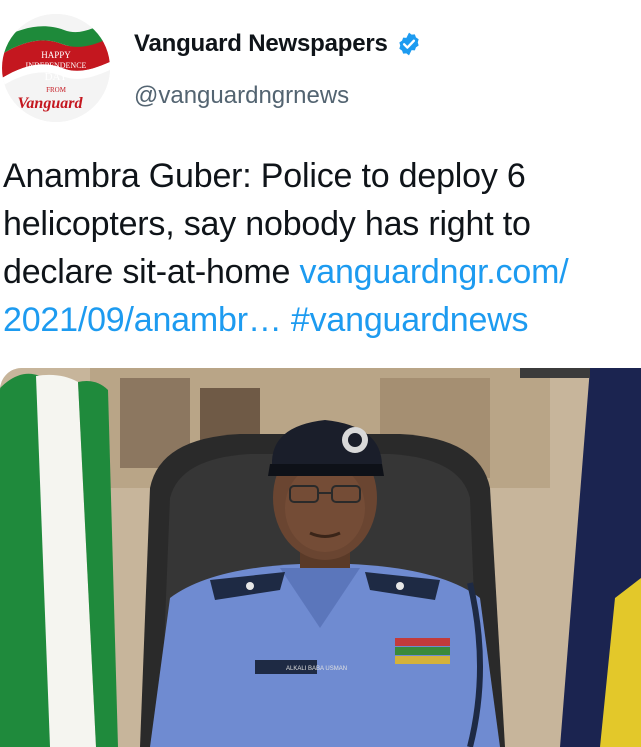 This screenshot has height=747, width=641. I want to click on avatar-text-2: INDEPENDENCE, so click(56, 65).